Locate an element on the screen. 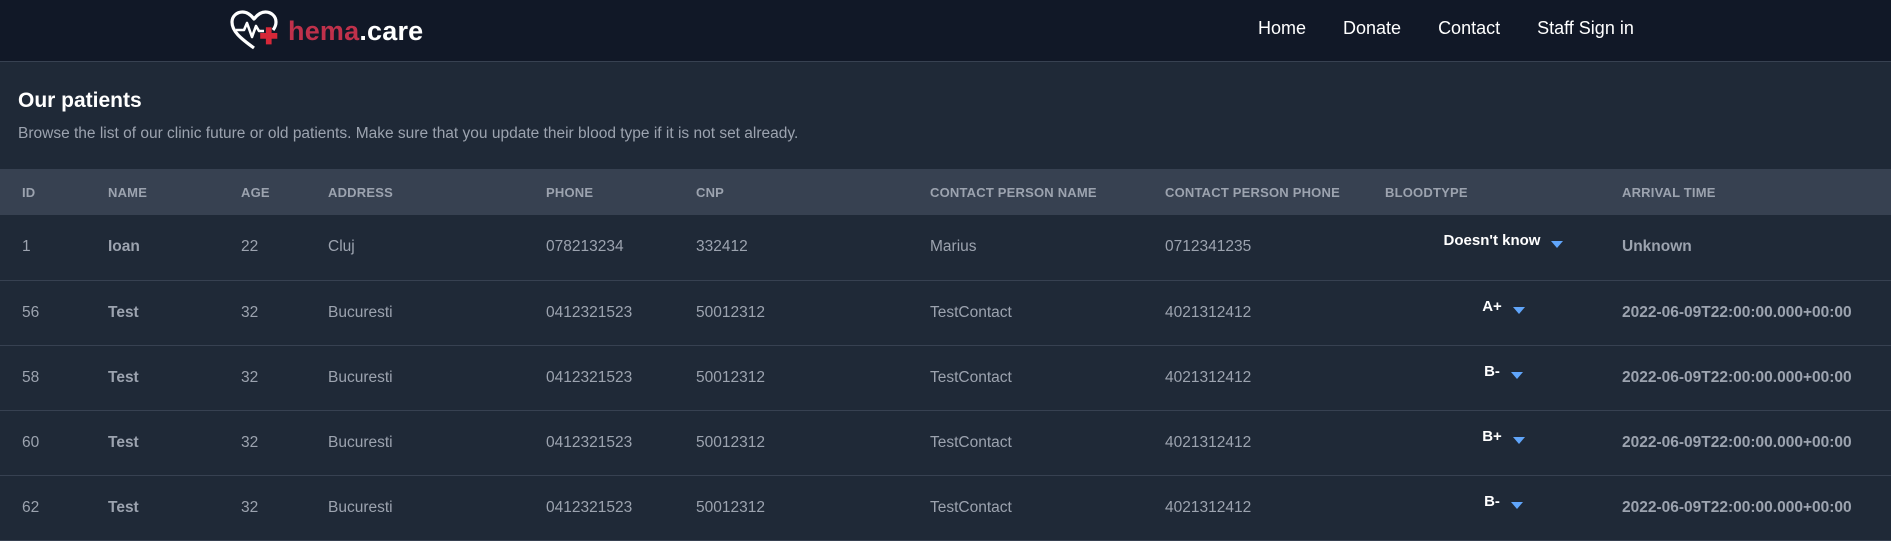 This screenshot has width=1891, height=541. page-title: Our patients is located at coordinates (80, 100).